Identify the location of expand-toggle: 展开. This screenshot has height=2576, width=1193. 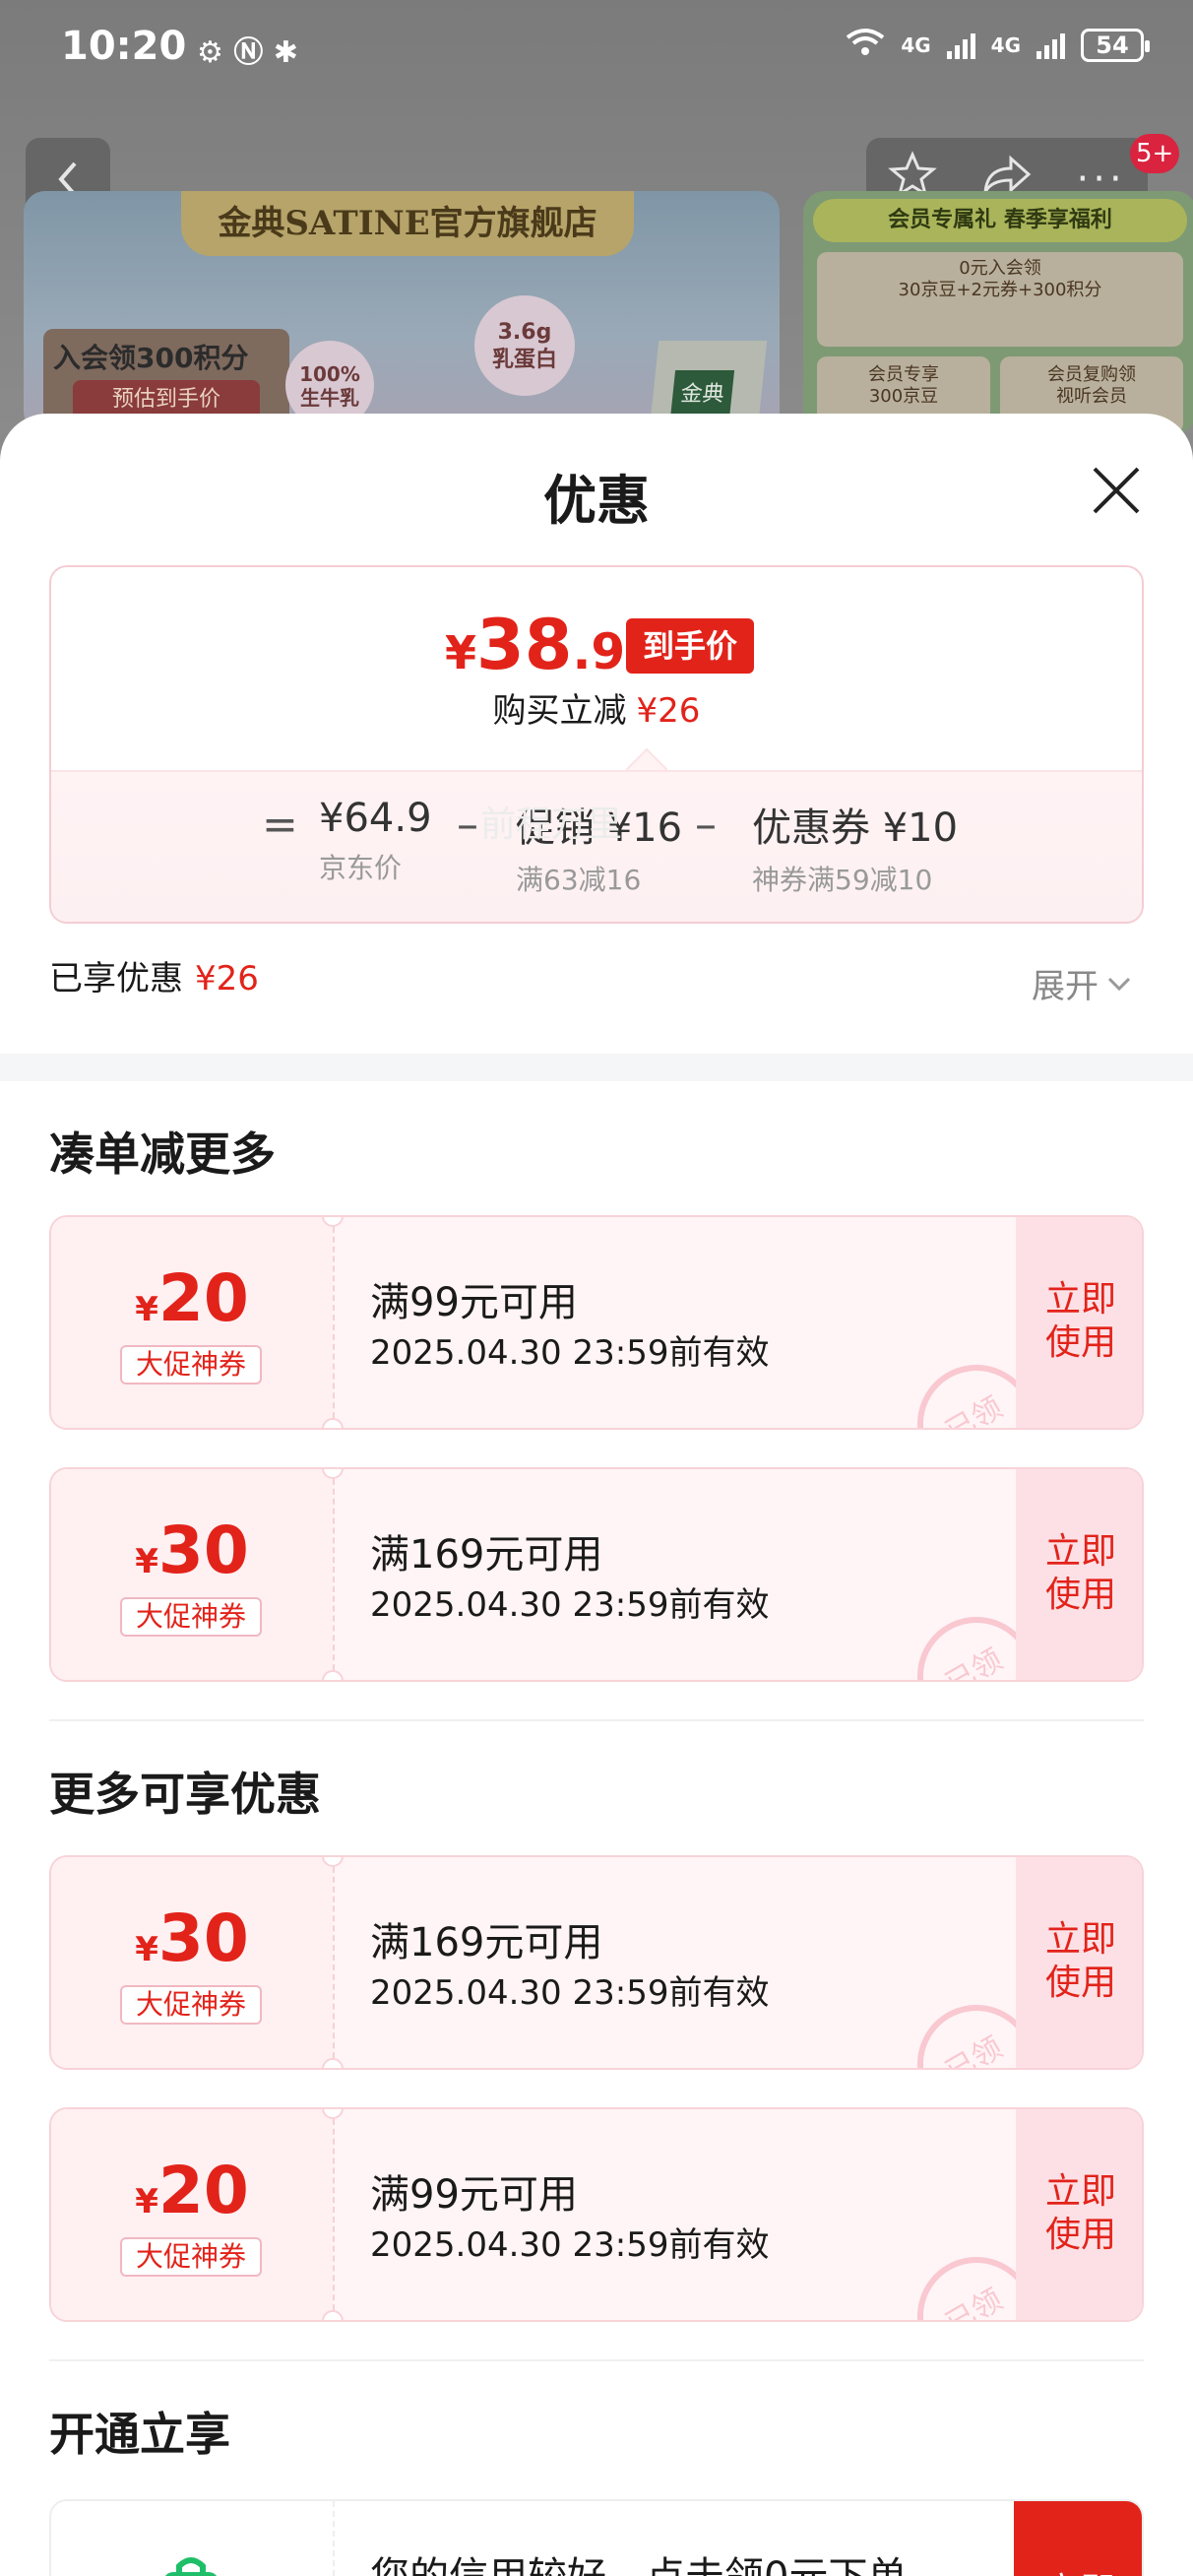
(1082, 983).